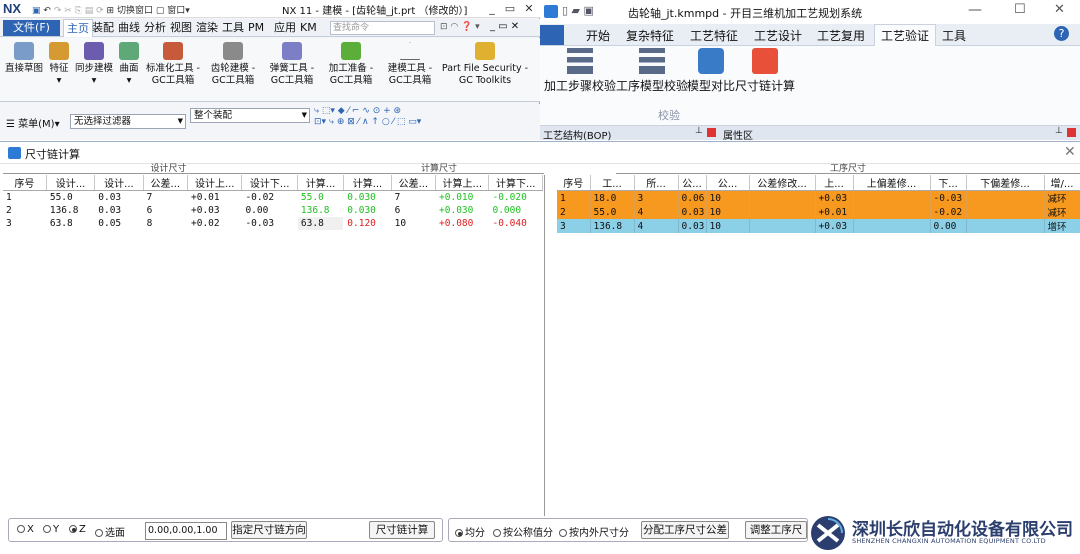 Image resolution: width=1080 pixels, height=554 pixels. What do you see at coordinates (94, 69) in the screenshot?
I see `sync-modeling-button: 同步建模 ▾` at bounding box center [94, 69].